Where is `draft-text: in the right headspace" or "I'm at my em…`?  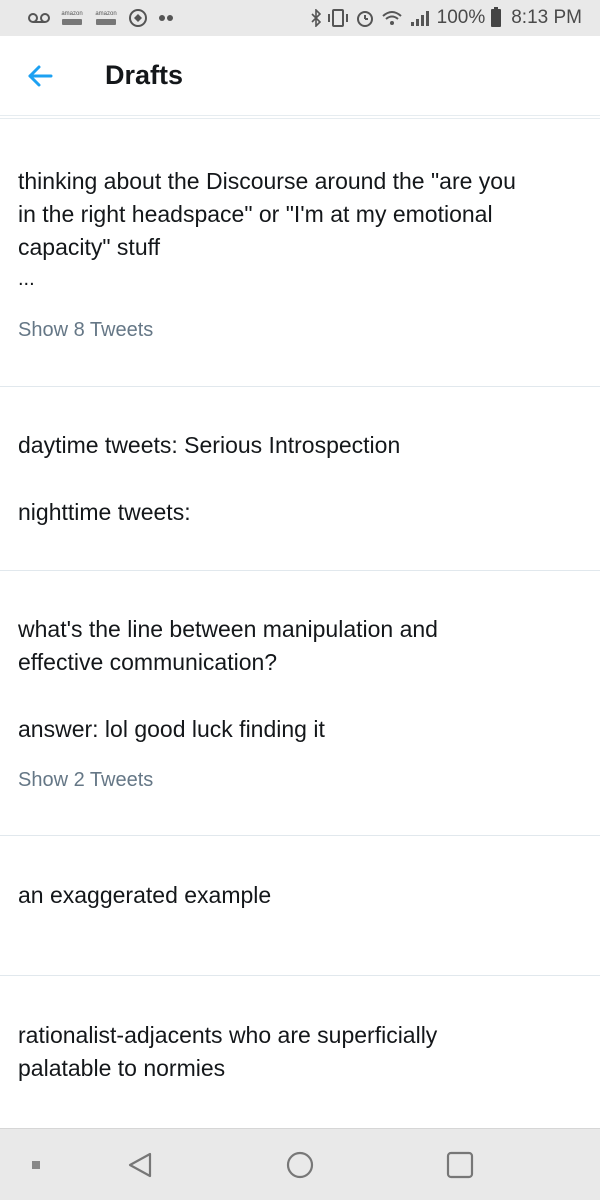 draft-text: in the right headspace" or "I'm at my em… is located at coordinates (255, 214).